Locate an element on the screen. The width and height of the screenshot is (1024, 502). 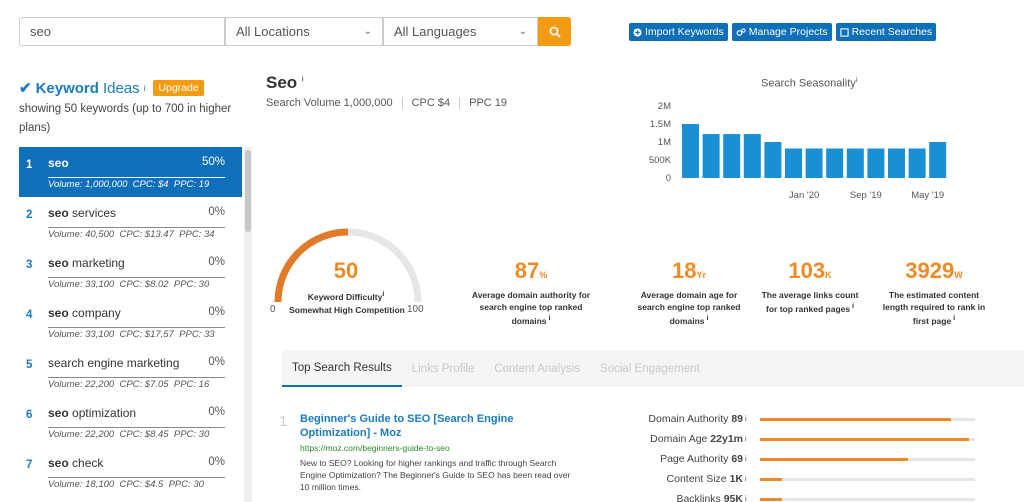
keyword-rank: 7 is located at coordinates (29, 465).